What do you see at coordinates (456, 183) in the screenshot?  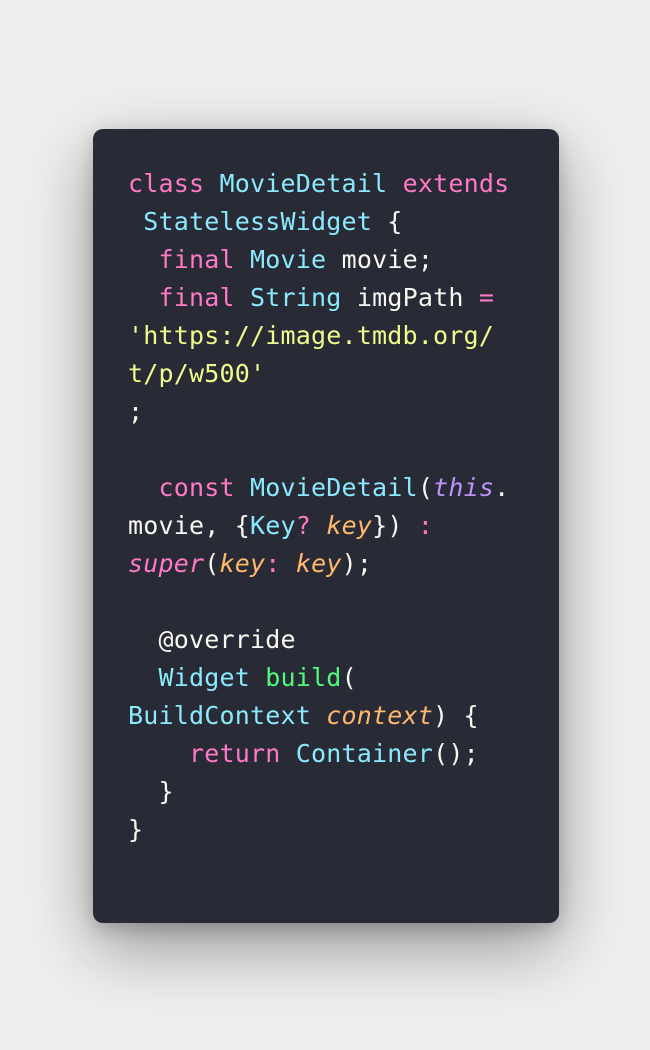 I see `keyword-extends: extends` at bounding box center [456, 183].